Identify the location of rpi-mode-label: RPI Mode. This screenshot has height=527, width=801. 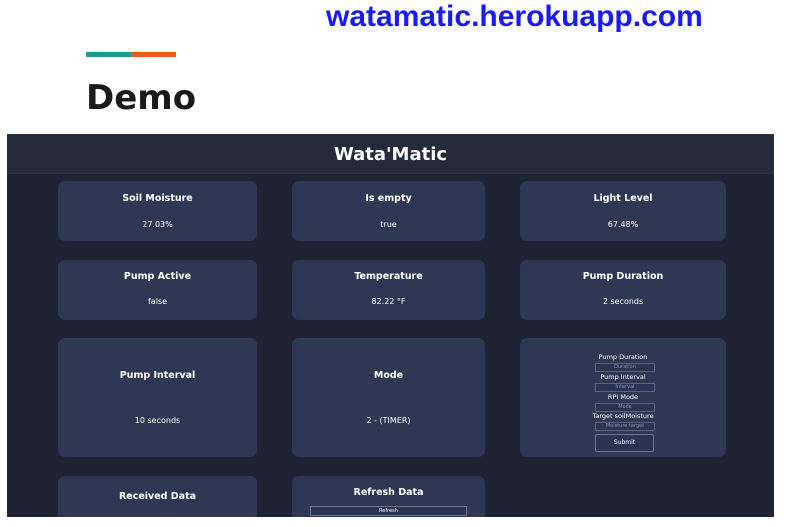
(623, 397).